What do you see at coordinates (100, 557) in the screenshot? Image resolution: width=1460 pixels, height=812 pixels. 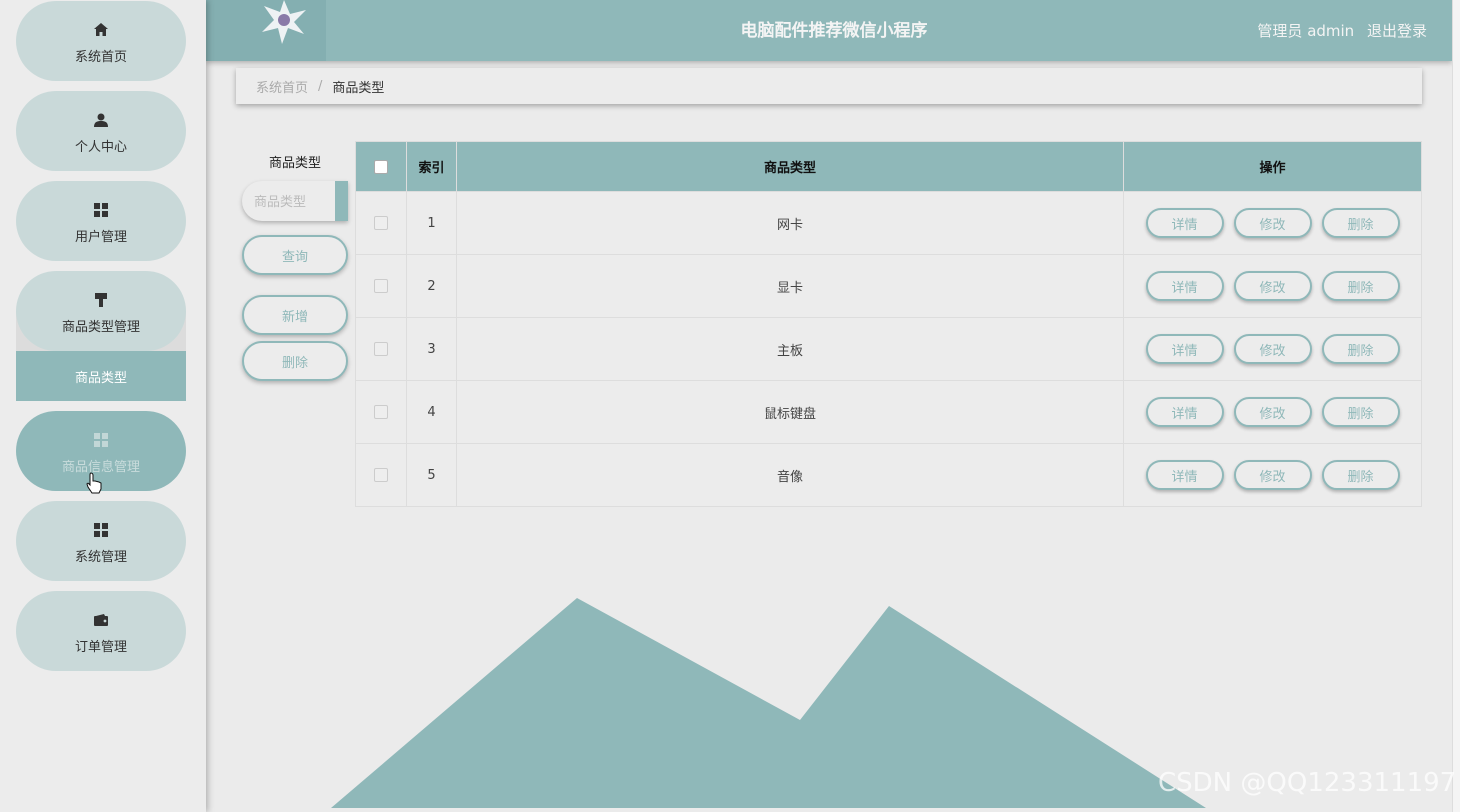 I see `sidebar-item-label: 系统管理` at bounding box center [100, 557].